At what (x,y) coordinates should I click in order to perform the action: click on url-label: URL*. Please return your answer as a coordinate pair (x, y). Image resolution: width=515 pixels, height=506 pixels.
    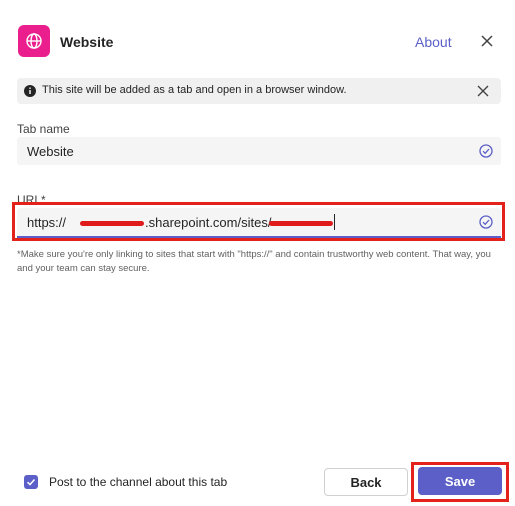
    Looking at the image, I should click on (31, 200).